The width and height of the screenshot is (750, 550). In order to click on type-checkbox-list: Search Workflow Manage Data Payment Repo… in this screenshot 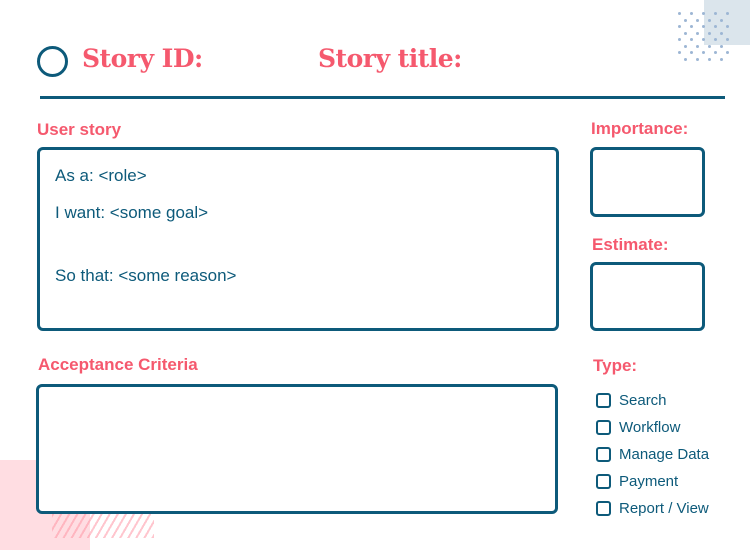, I will do `click(652, 454)`.